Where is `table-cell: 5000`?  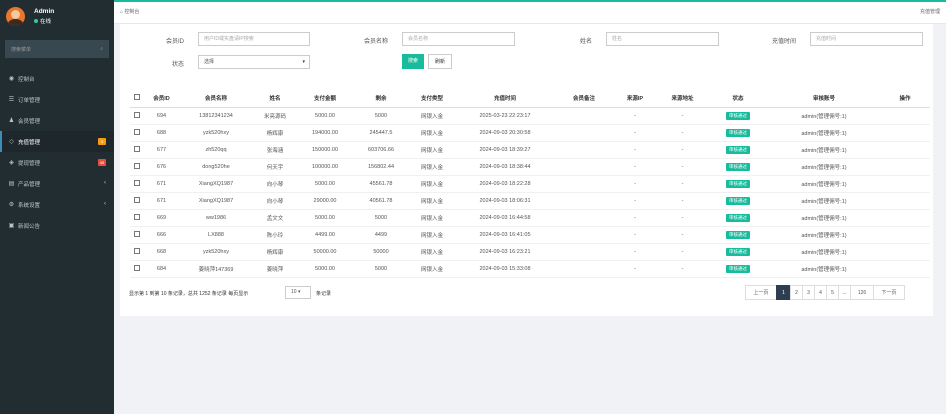 table-cell: 5000 is located at coordinates (381, 269).